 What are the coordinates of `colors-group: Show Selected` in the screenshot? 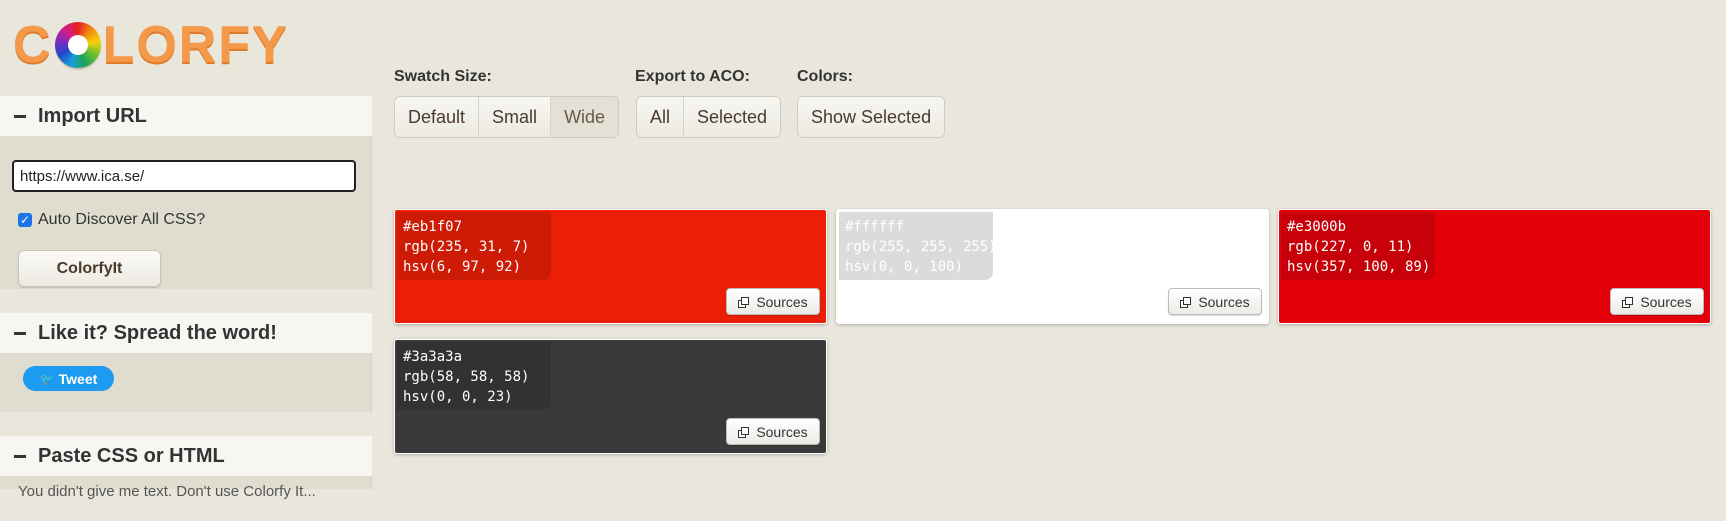 It's located at (871, 117).